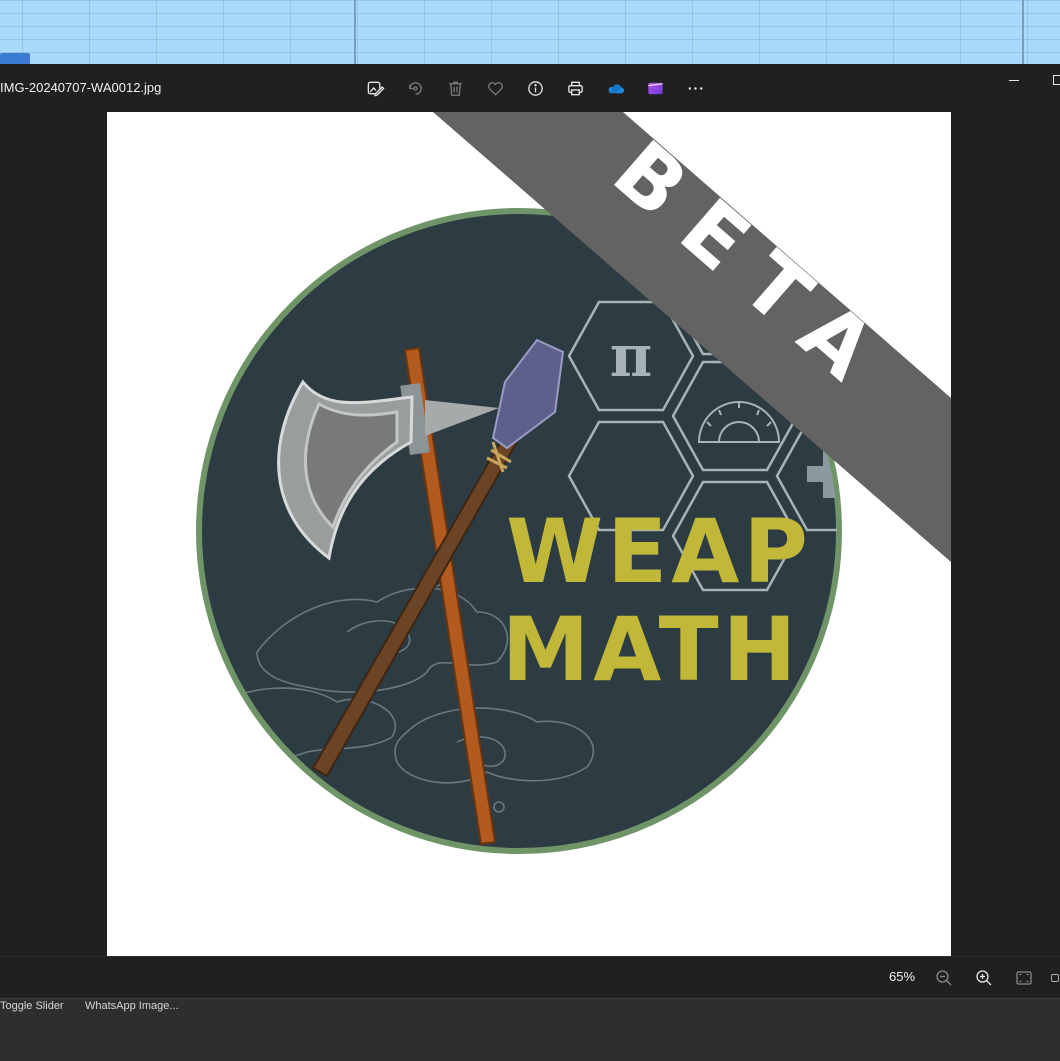 This screenshot has width=1060, height=1061. I want to click on status-bar: 65%, so click(530, 977).